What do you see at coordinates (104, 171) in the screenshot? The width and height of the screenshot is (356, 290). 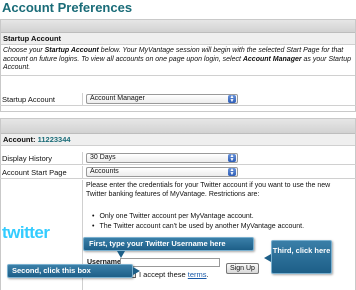 I see `start-page-value: Accounts` at bounding box center [104, 171].